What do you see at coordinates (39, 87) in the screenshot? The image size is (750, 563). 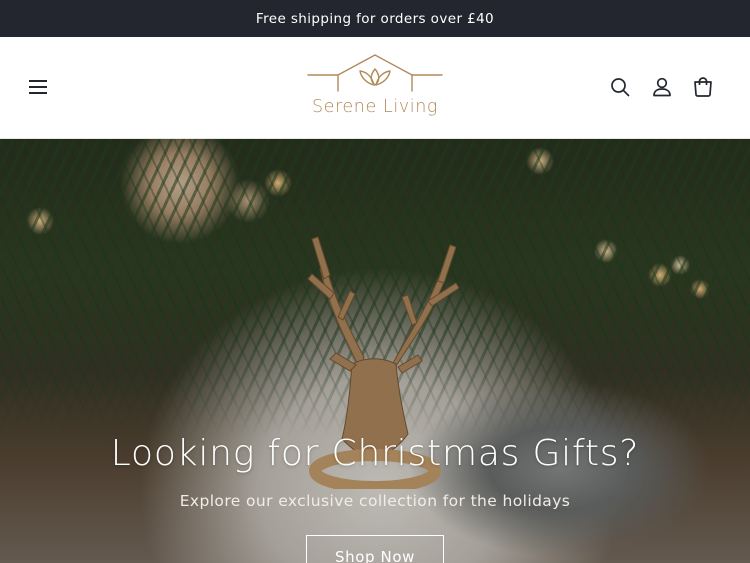 I see `menu-icon` at bounding box center [39, 87].